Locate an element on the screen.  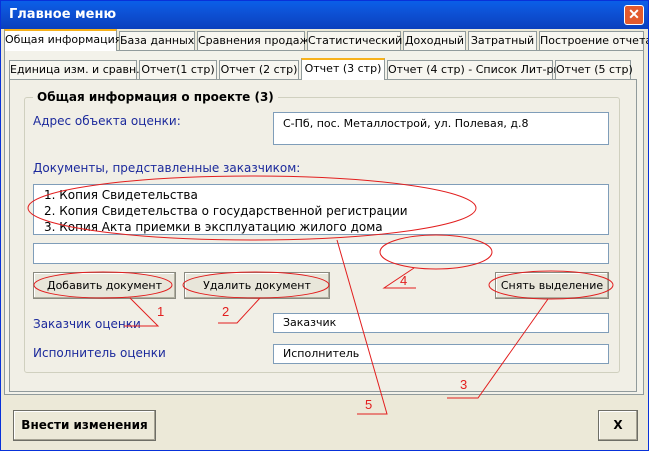
new-document-input is located at coordinates (321, 253).